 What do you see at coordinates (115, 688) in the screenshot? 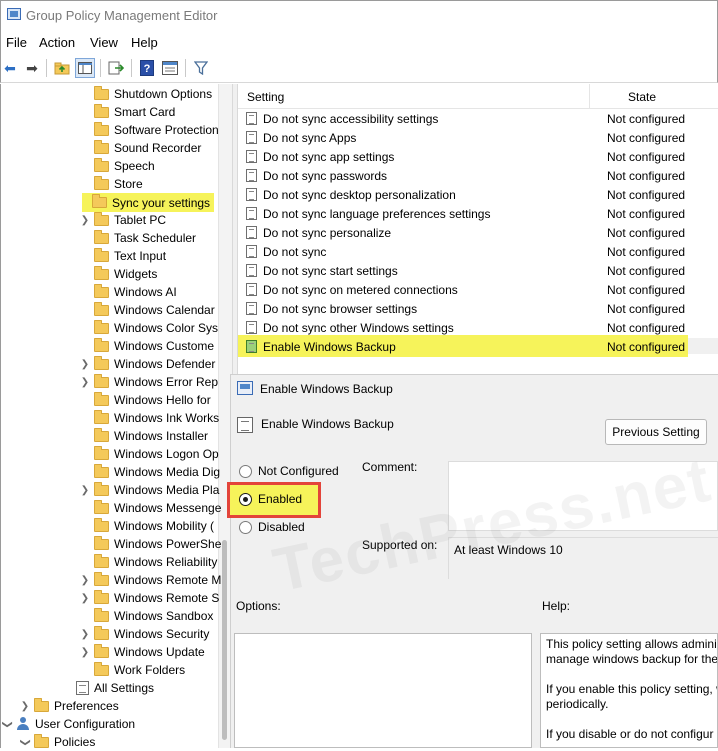
I see `tree-item-all-settings: All Settings` at bounding box center [115, 688].